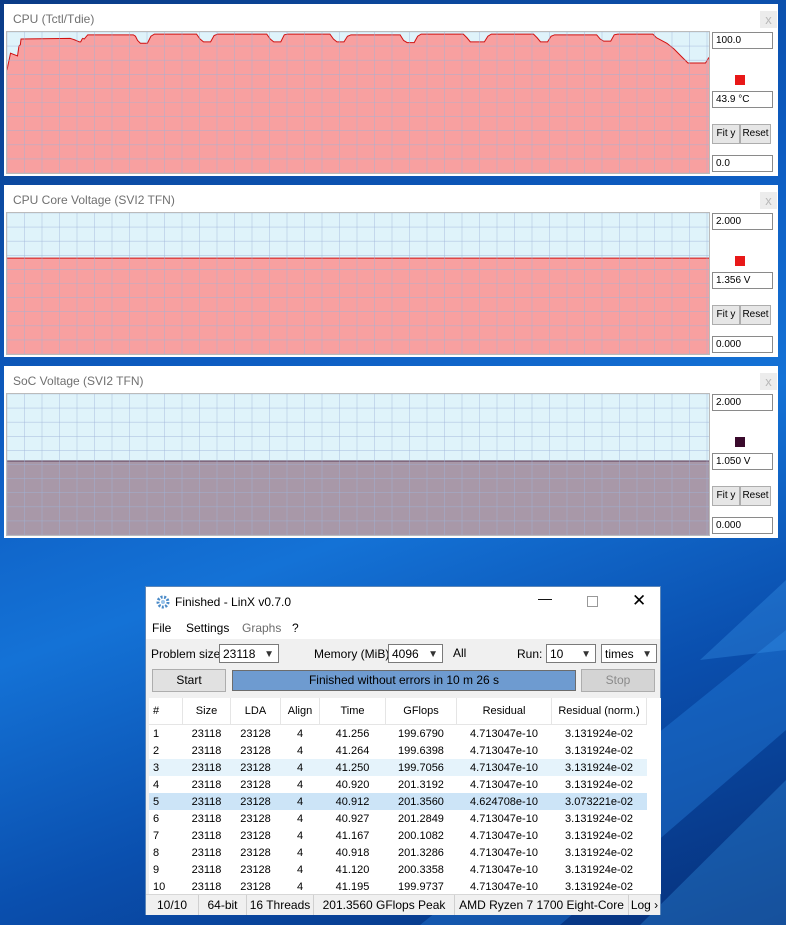  I want to click on times-value: times, so click(619, 654).